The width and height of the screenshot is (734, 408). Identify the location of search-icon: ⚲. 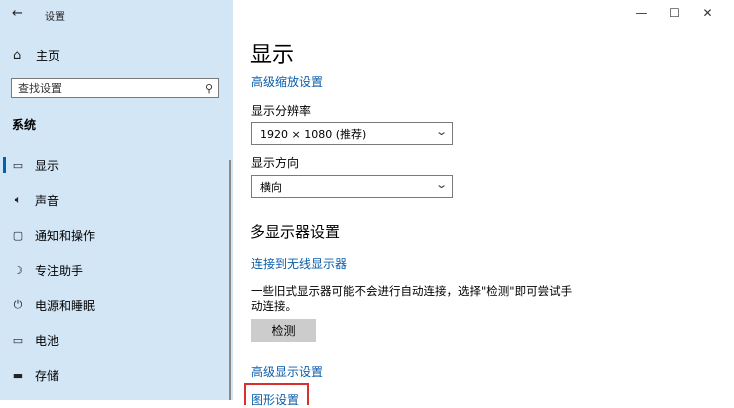
(209, 88).